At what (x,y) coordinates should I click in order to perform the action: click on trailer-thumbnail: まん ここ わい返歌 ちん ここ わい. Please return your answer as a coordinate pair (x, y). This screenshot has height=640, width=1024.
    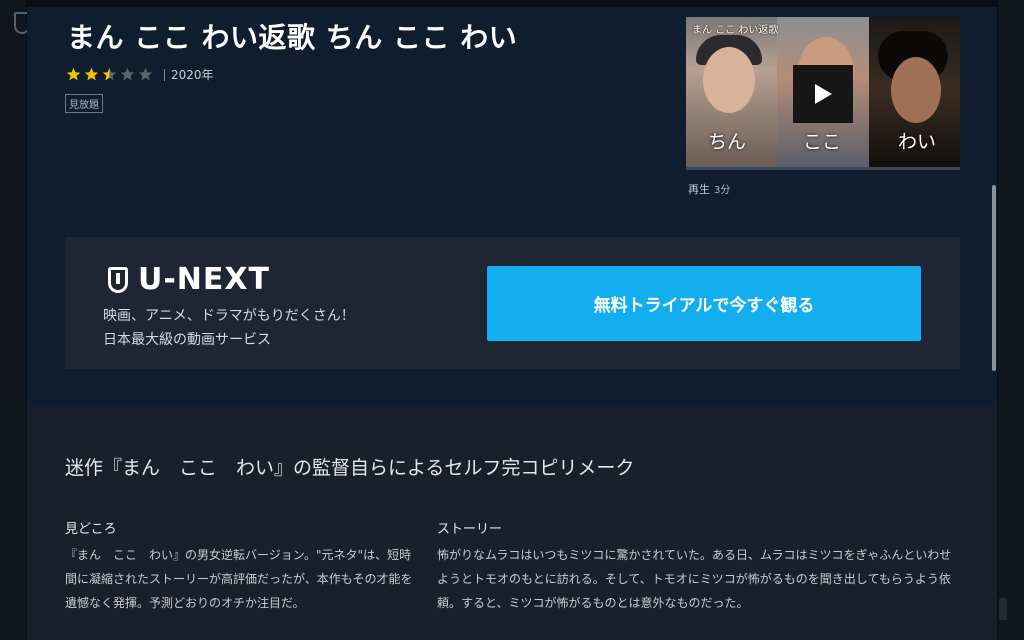
    Looking at the image, I should click on (823, 93).